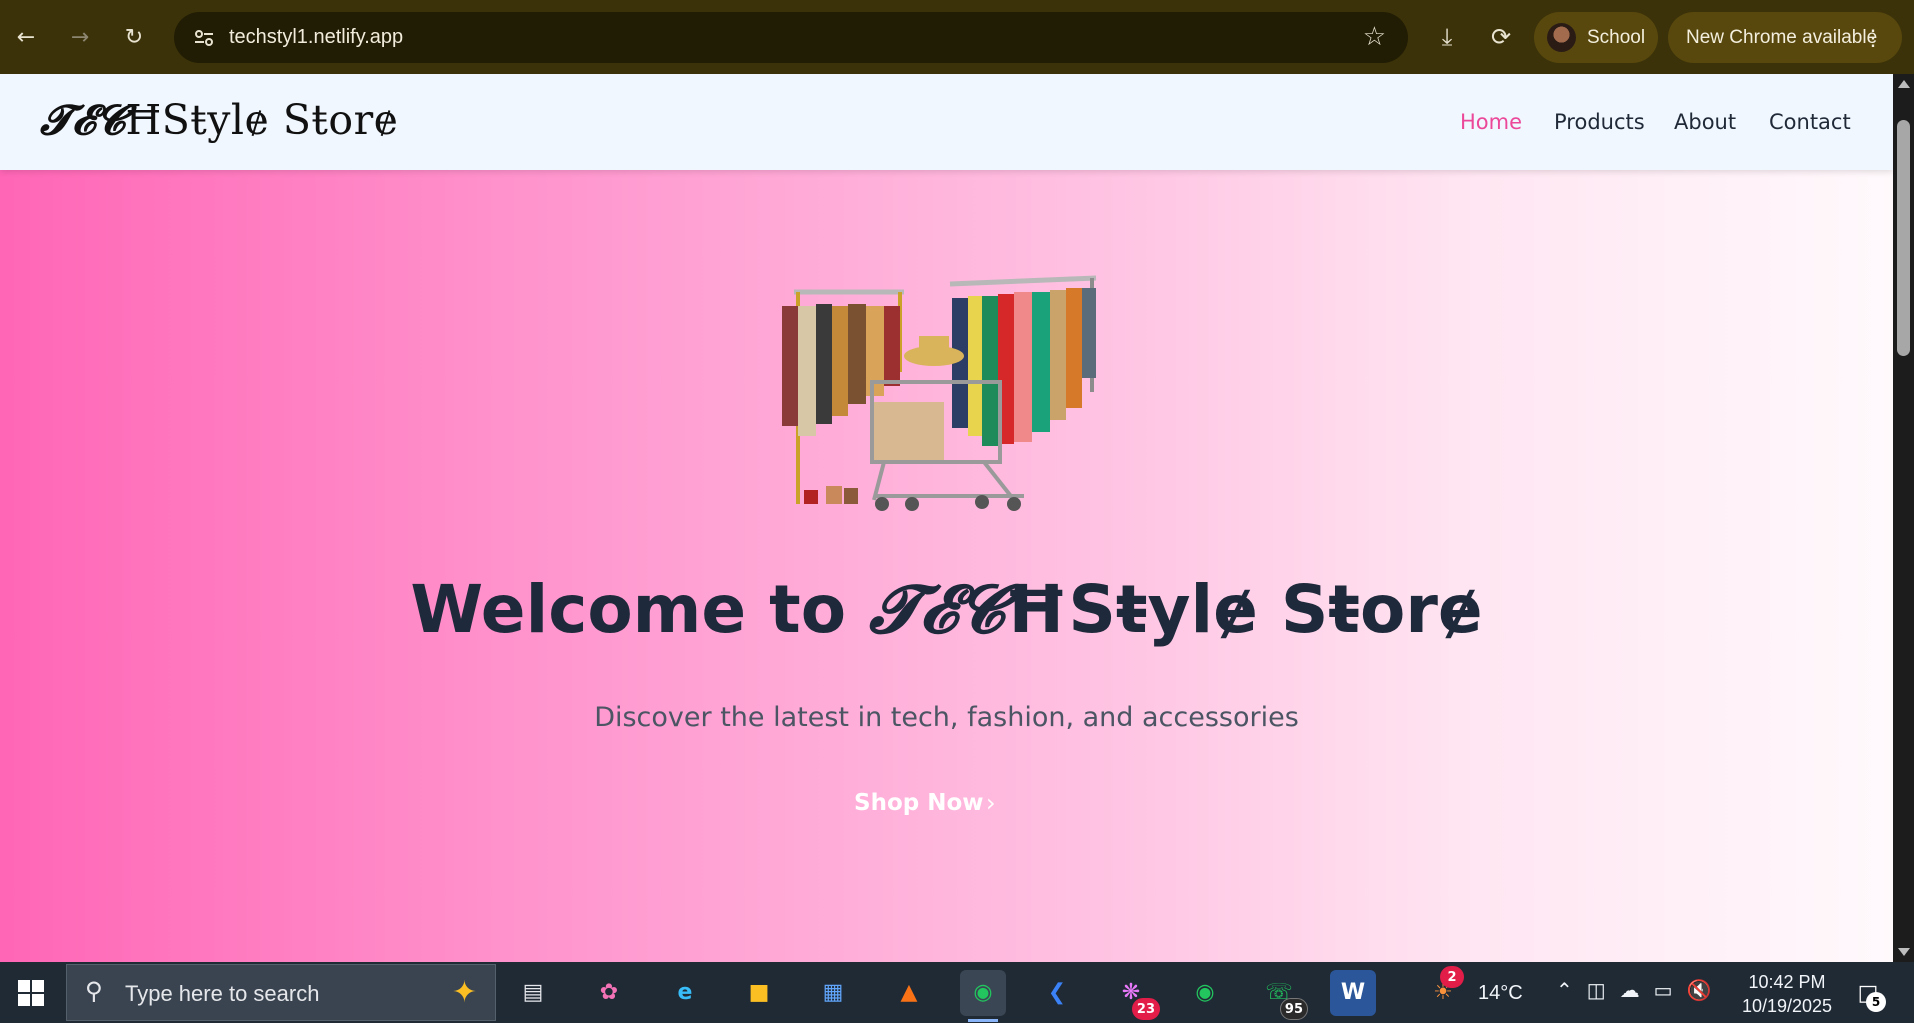  Describe the element at coordinates (937, 609) in the screenshot. I see `hero-title-script: 𝓣𝓔𝓒` at that location.